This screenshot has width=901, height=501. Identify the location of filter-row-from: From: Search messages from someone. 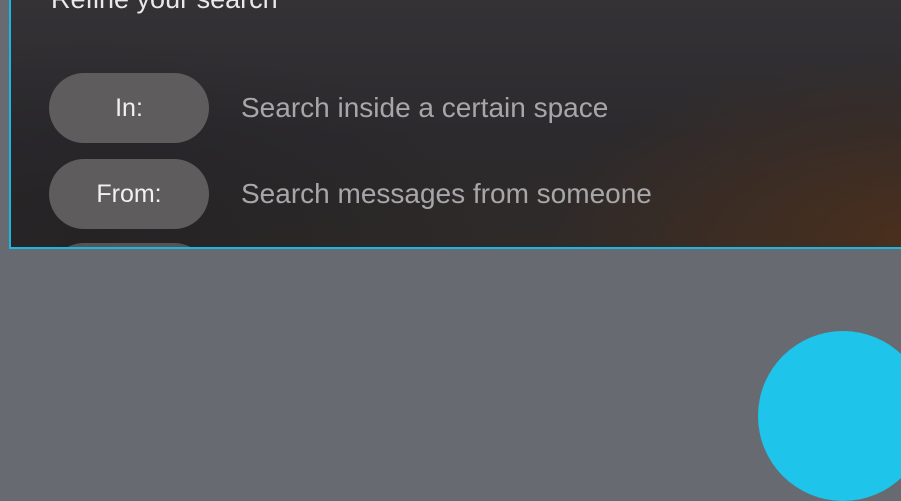
(350, 194).